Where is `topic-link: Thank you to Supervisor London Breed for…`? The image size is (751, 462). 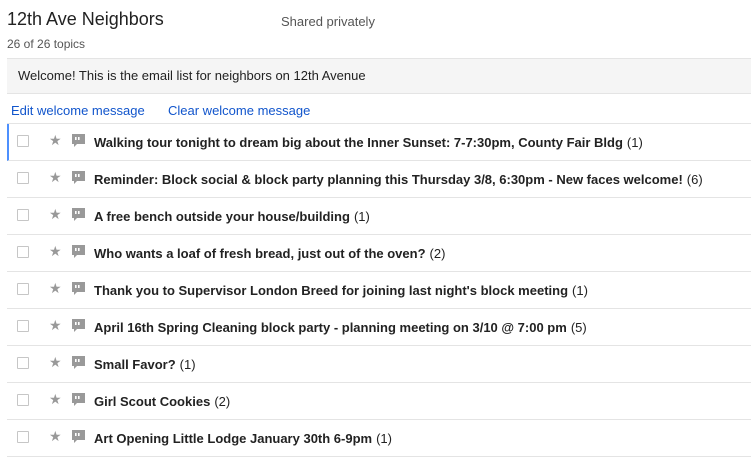 topic-link: Thank you to Supervisor London Breed for… is located at coordinates (341, 290).